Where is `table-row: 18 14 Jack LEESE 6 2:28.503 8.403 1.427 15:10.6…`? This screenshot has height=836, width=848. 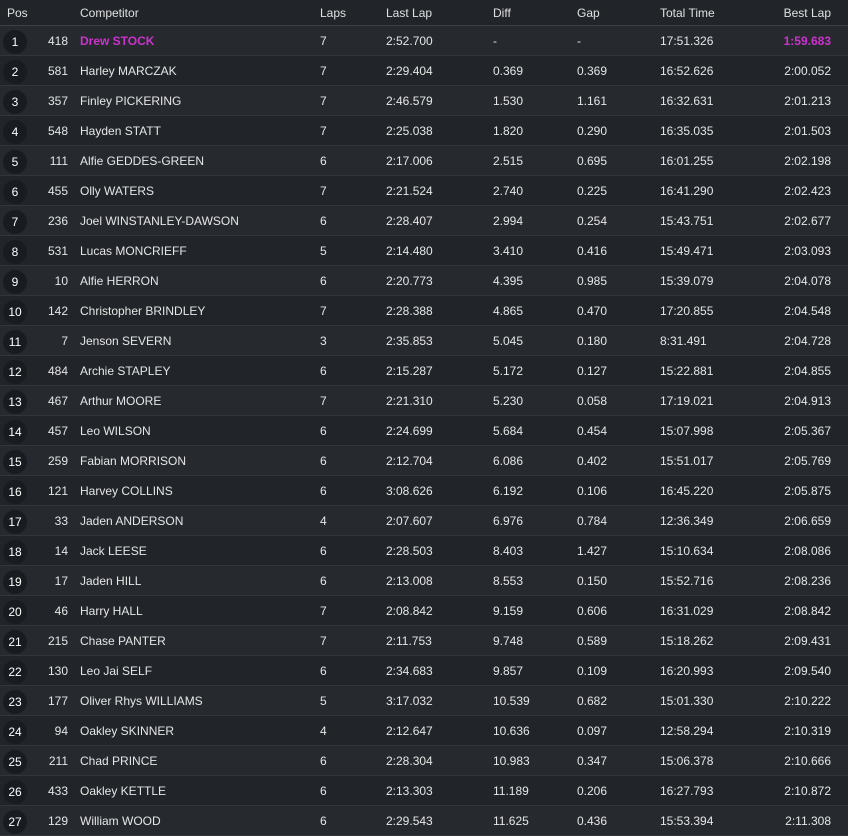
table-row: 18 14 Jack LEESE 6 2:28.503 8.403 1.427 15:10.6… is located at coordinates (424, 551).